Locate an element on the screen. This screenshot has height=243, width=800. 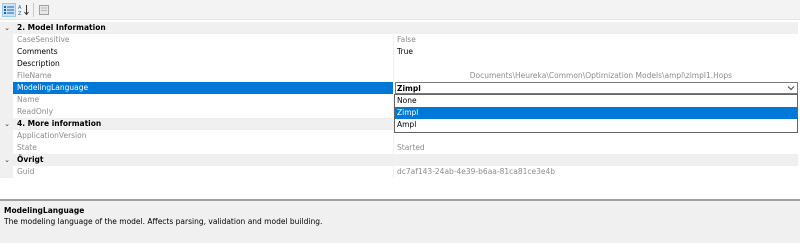
property-name: Guid is located at coordinates (26, 171).